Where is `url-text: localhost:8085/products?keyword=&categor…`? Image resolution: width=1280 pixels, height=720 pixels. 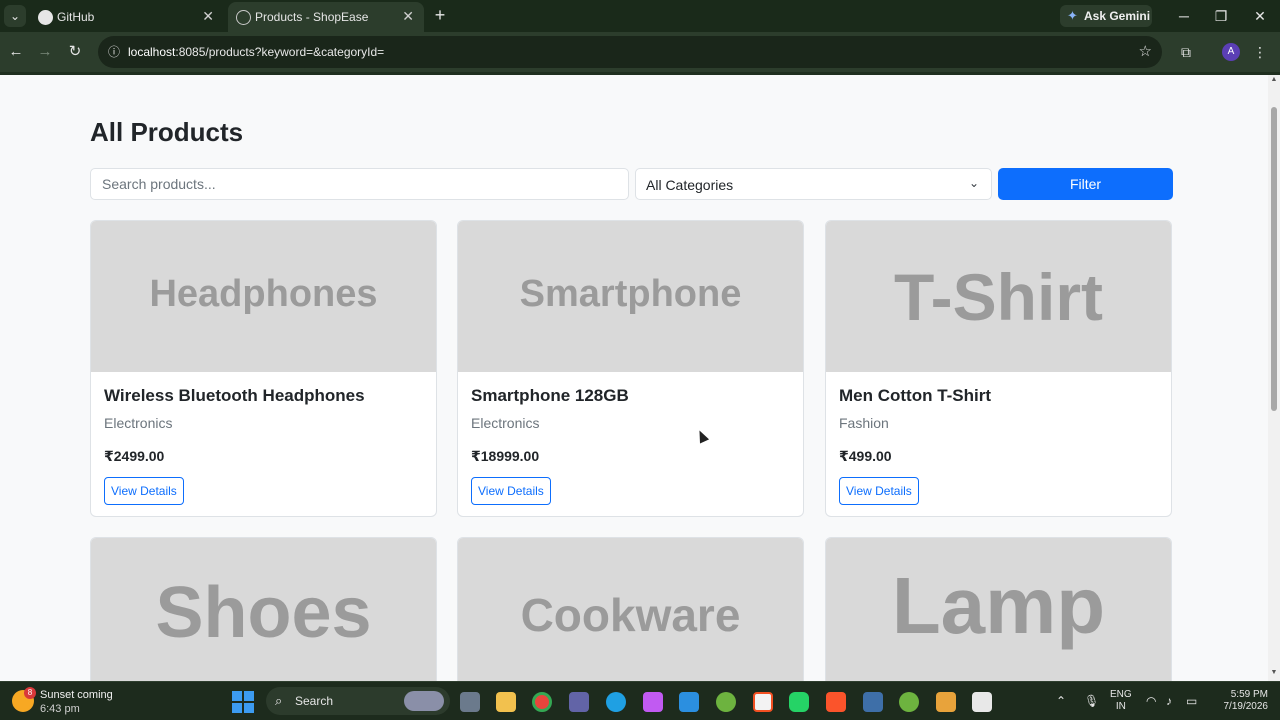
url-text: localhost:8085/products?keyword=&categor… is located at coordinates (256, 52).